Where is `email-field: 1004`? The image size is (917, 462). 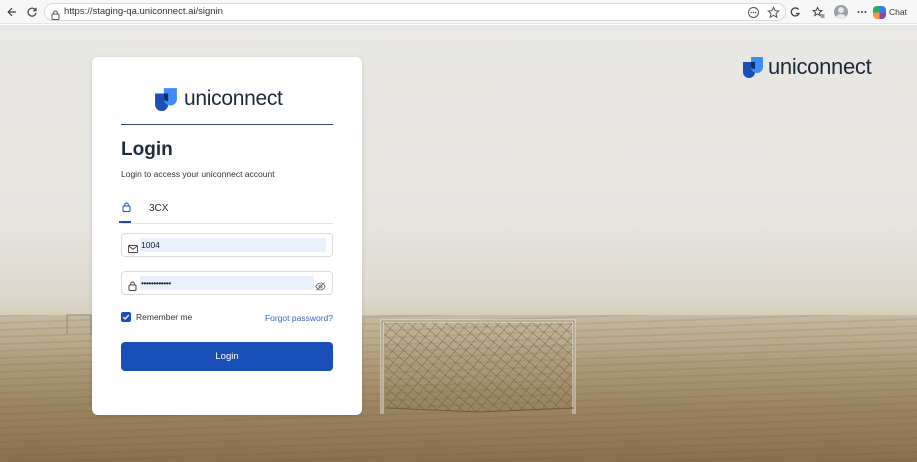 email-field: 1004 is located at coordinates (227, 245).